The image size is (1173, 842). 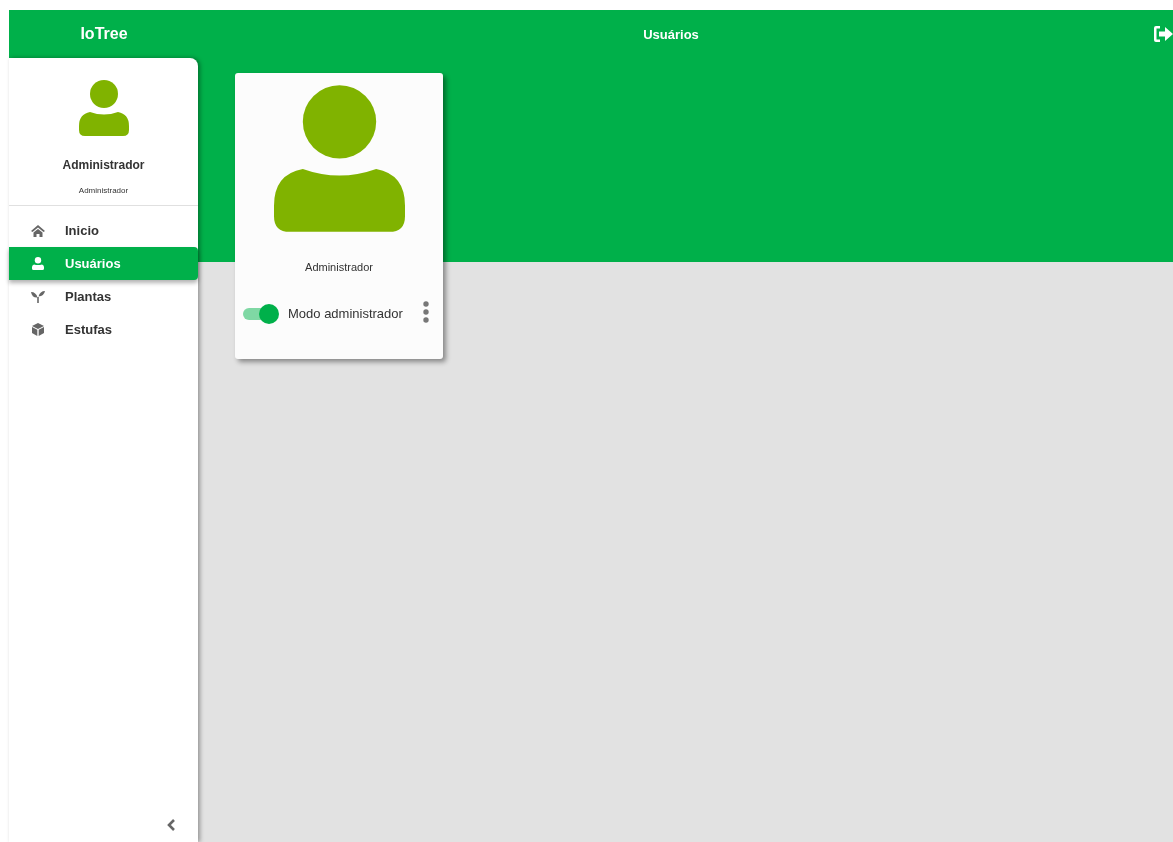 I want to click on app-logo: IoTree, so click(x=104, y=34).